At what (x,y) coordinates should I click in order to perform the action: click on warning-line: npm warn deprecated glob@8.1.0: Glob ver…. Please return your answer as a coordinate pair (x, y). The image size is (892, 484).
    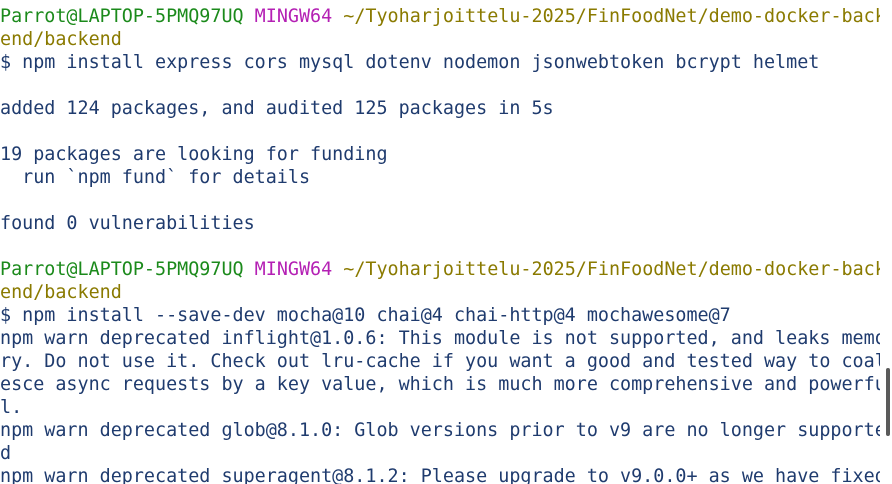
    Looking at the image, I should click on (440, 430).